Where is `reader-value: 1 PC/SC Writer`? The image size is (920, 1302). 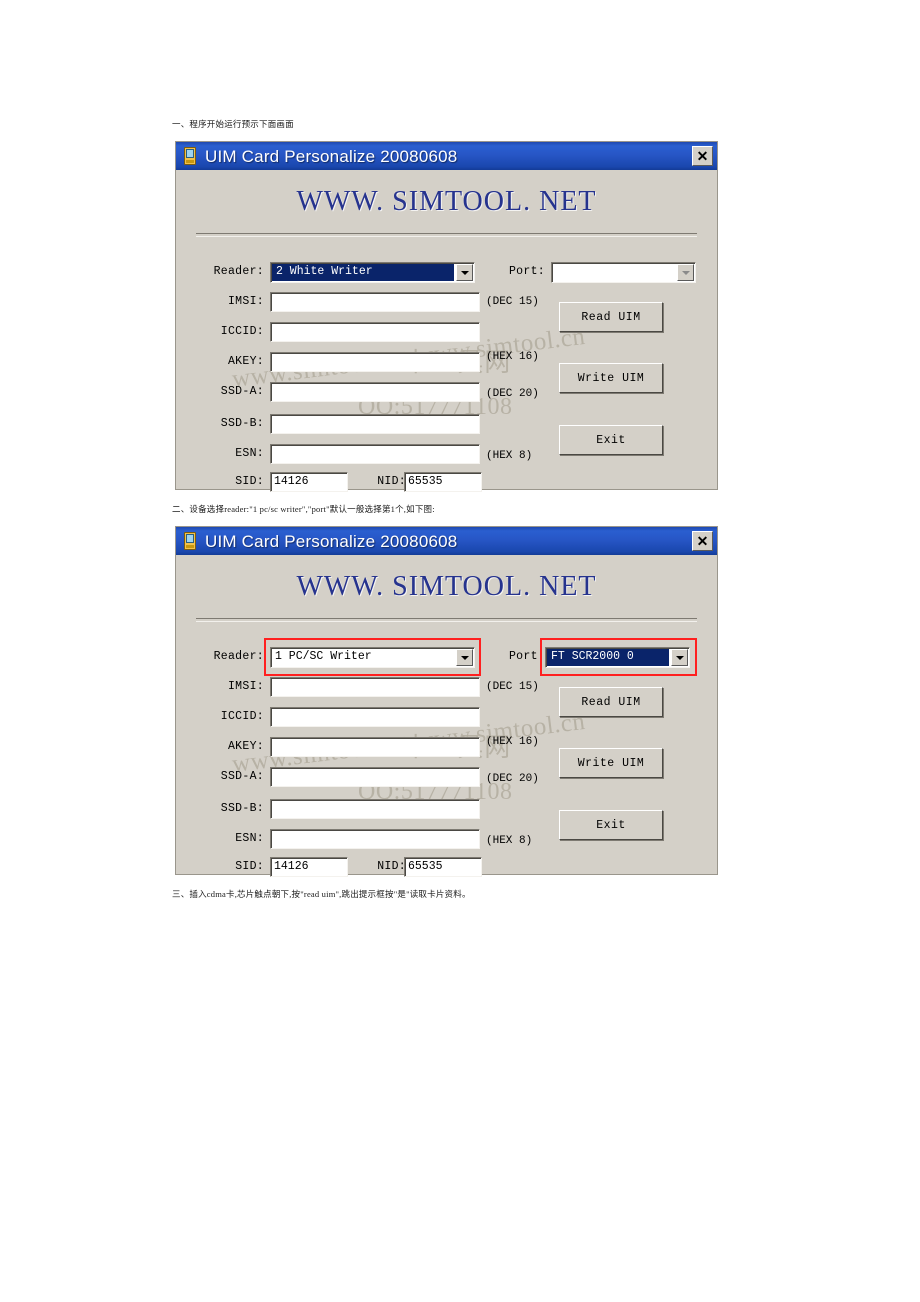
reader-value: 1 PC/SC Writer is located at coordinates (323, 656).